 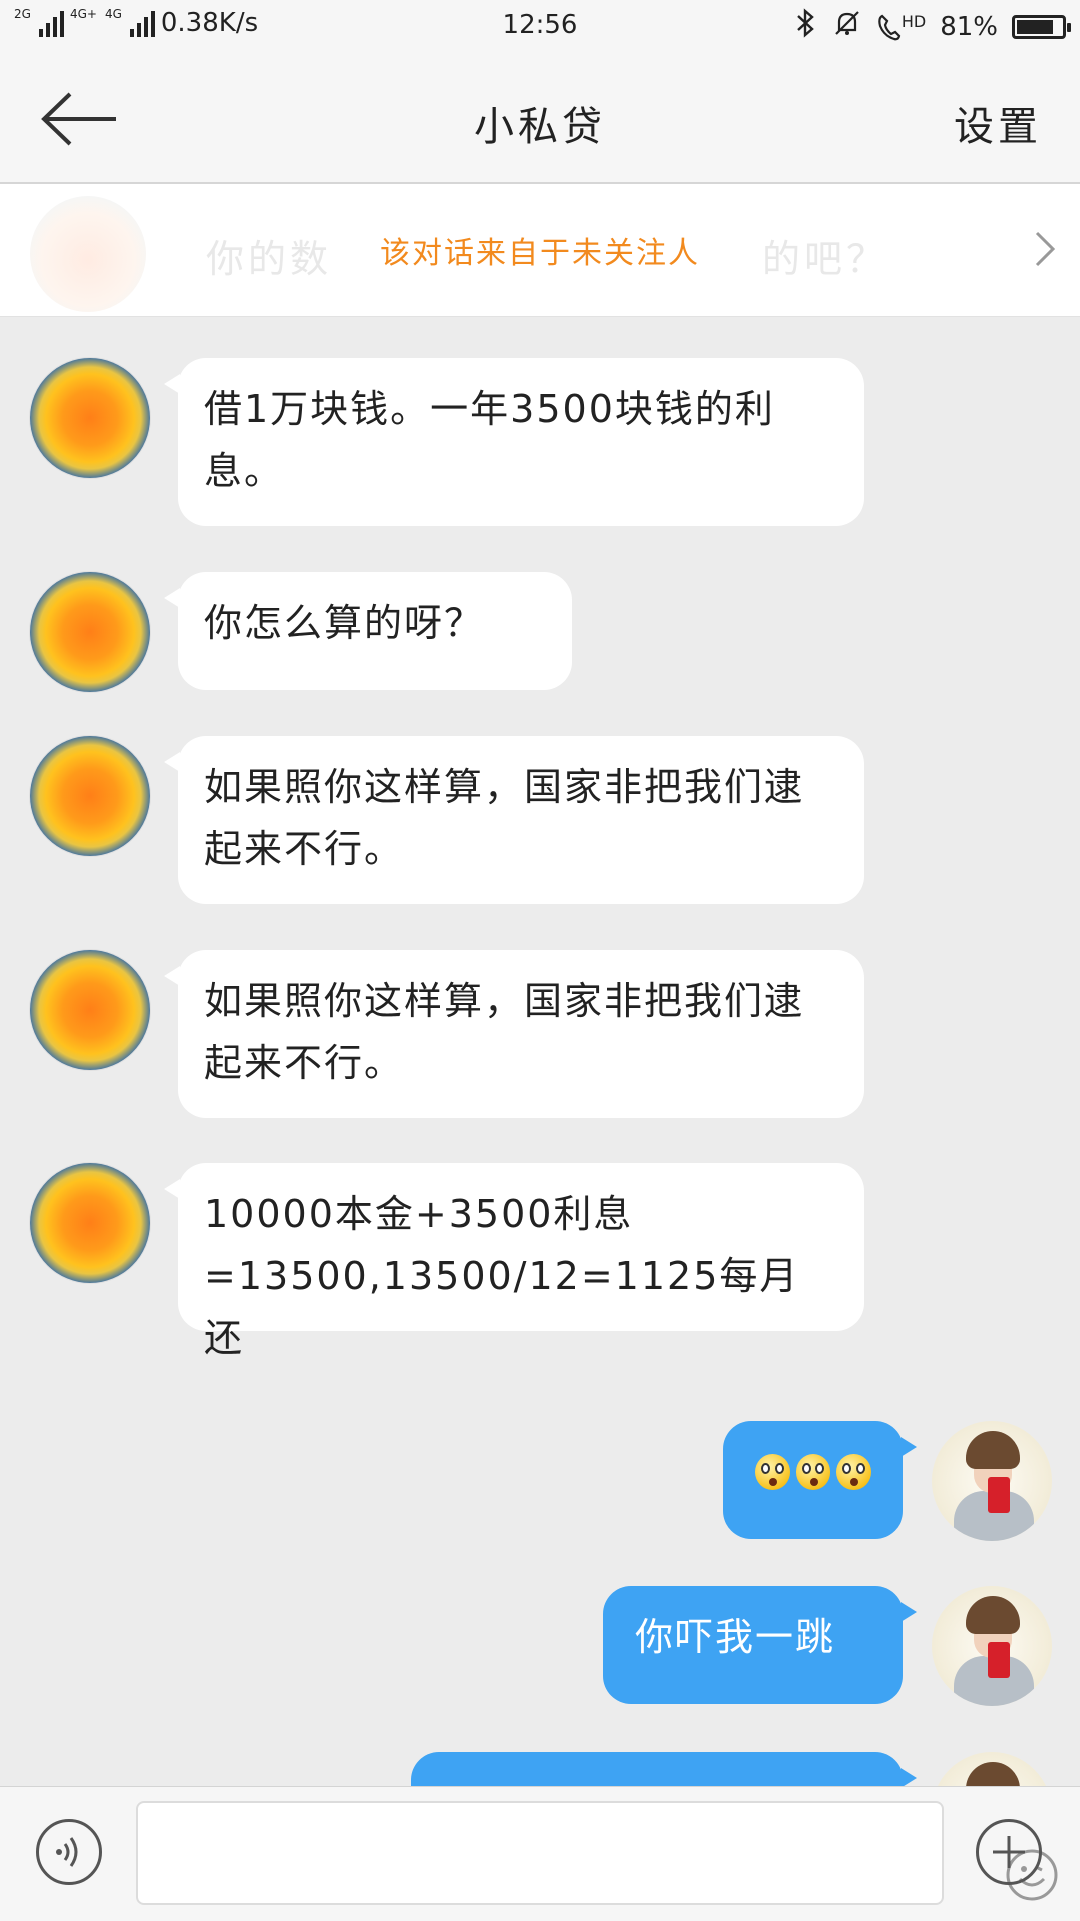 I want to click on mute-bell-icon, so click(x=847, y=26).